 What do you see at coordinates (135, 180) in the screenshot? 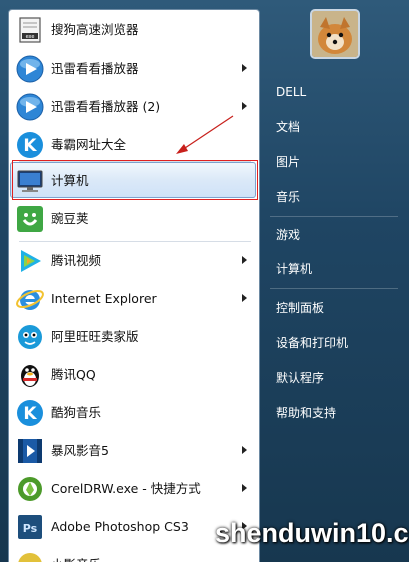
I see `annotation-highlight-box` at bounding box center [135, 180].